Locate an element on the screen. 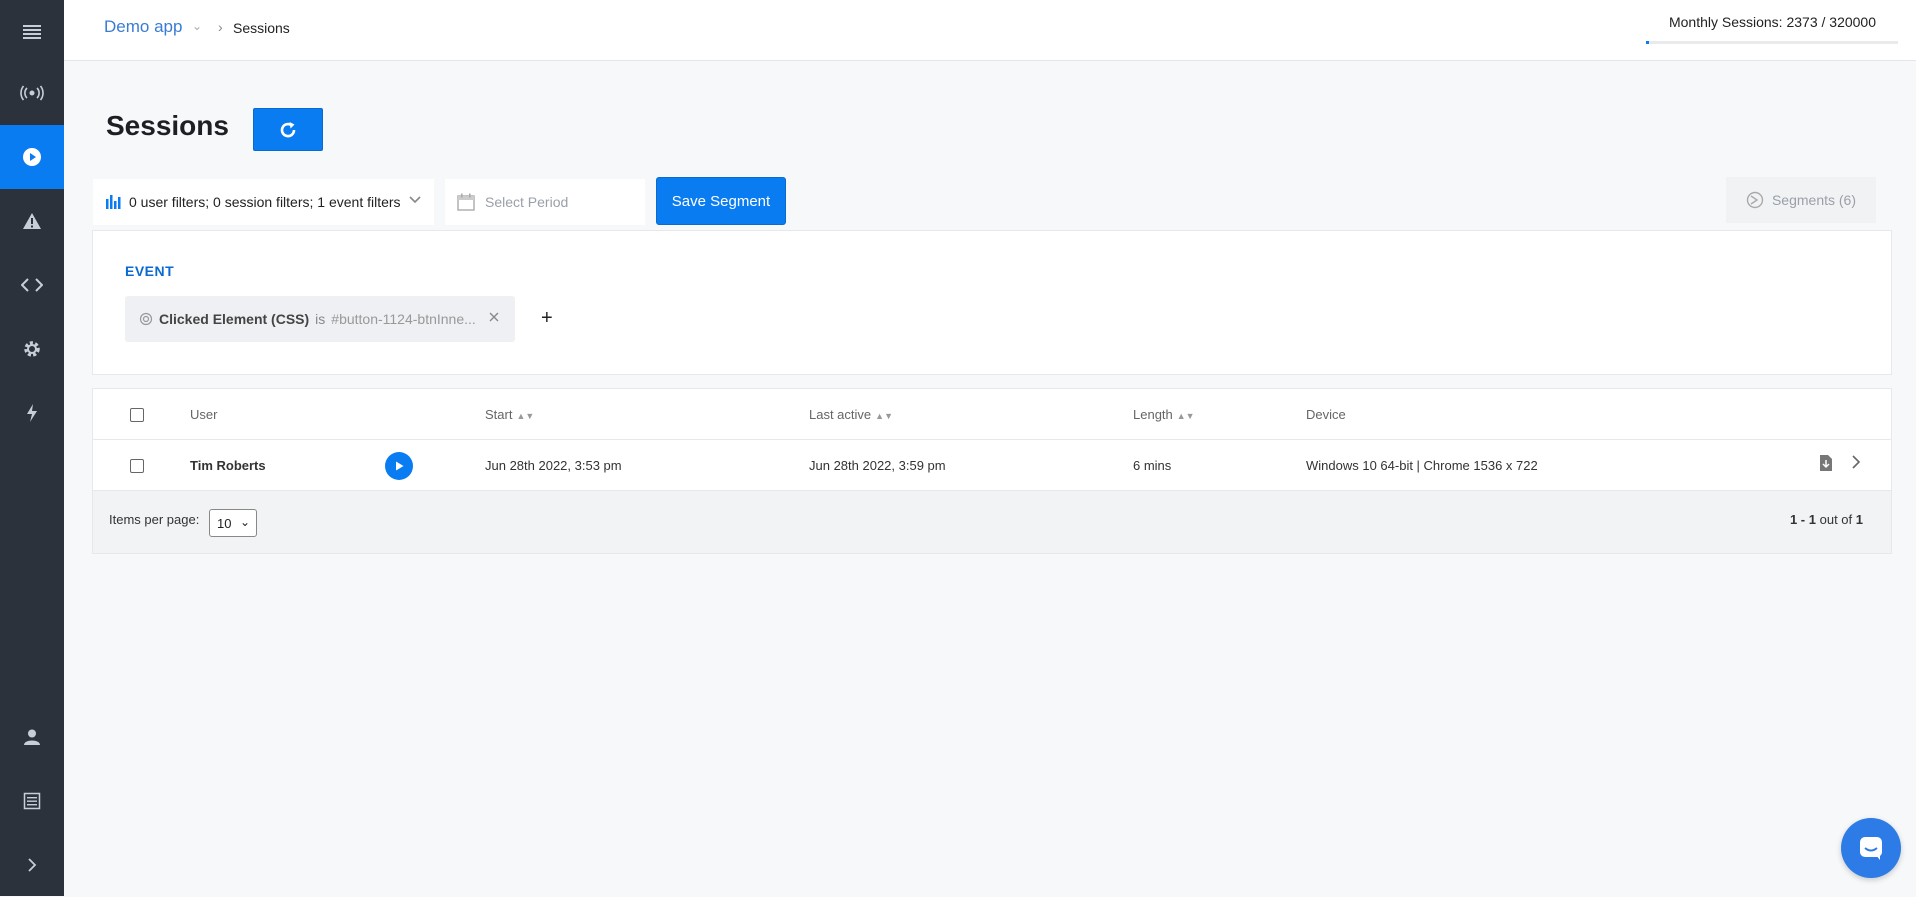 The image size is (1916, 897). event-filter-operator: is is located at coordinates (320, 319).